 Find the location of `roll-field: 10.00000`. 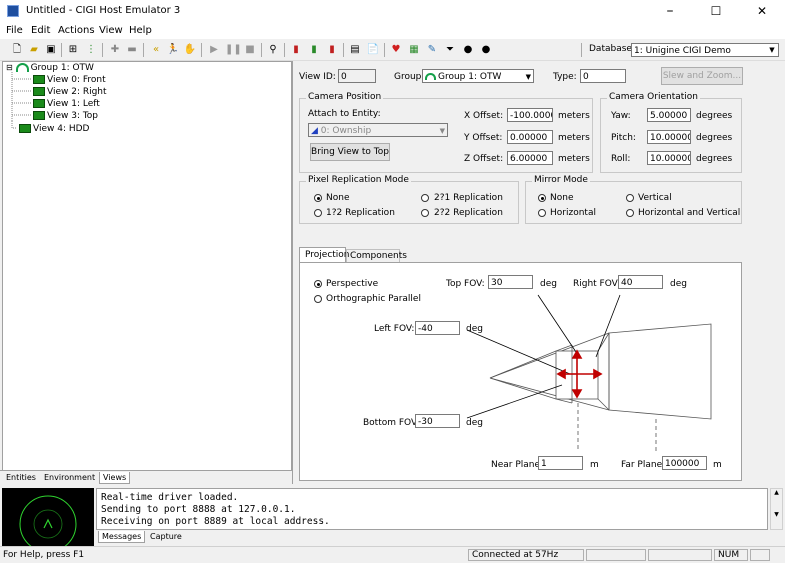

roll-field: 10.00000 is located at coordinates (669, 158).